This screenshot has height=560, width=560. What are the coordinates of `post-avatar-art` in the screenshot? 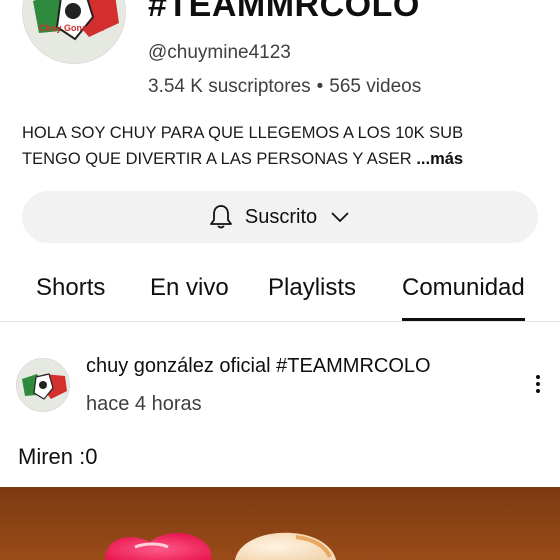 It's located at (43, 385).